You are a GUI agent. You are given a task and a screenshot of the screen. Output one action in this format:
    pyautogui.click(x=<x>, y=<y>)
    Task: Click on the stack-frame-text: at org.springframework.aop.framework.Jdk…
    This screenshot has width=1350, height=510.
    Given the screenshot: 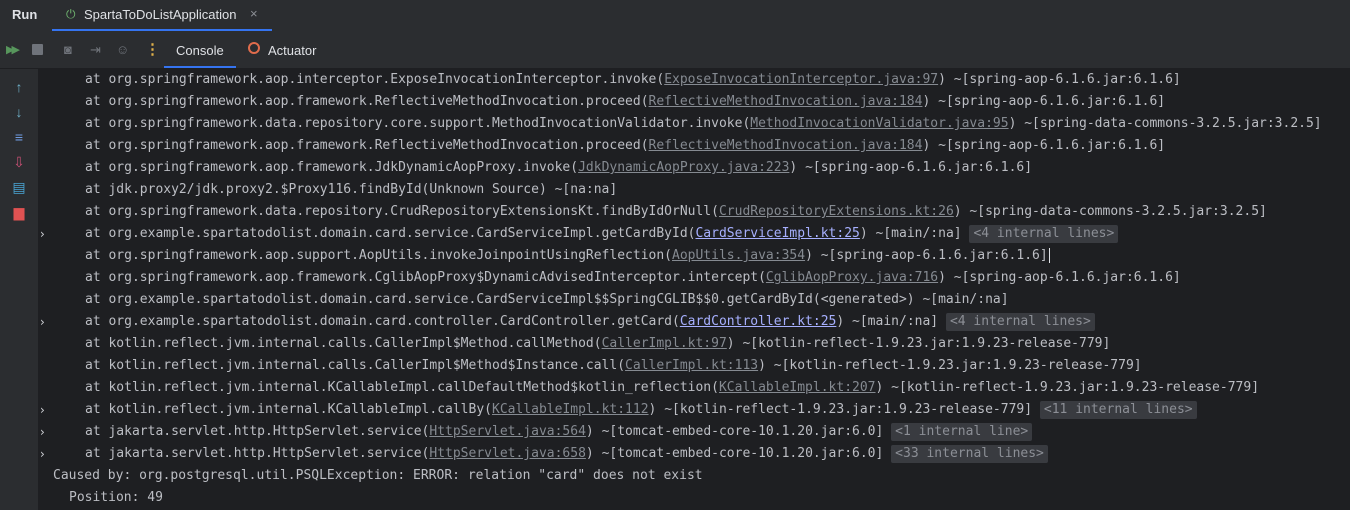 What is the action you would take?
    pyautogui.click(x=332, y=167)
    